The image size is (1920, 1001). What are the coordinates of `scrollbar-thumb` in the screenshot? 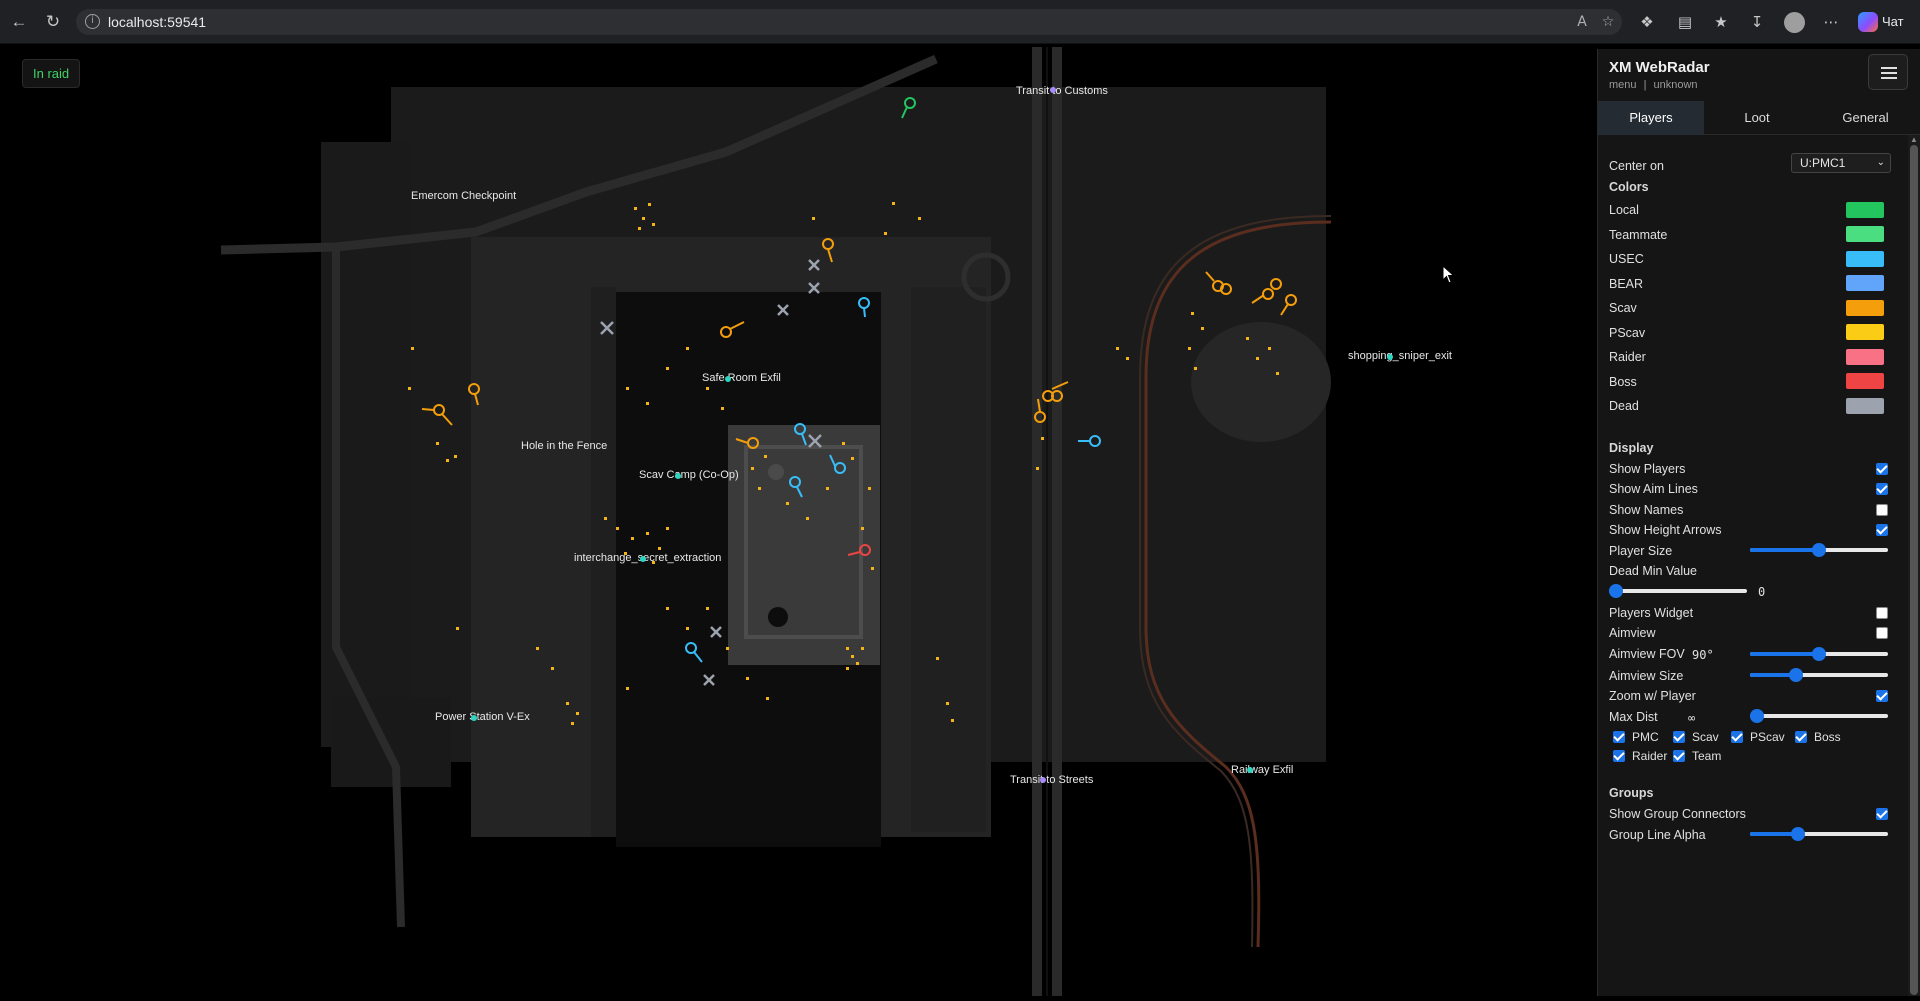 It's located at (1914, 570).